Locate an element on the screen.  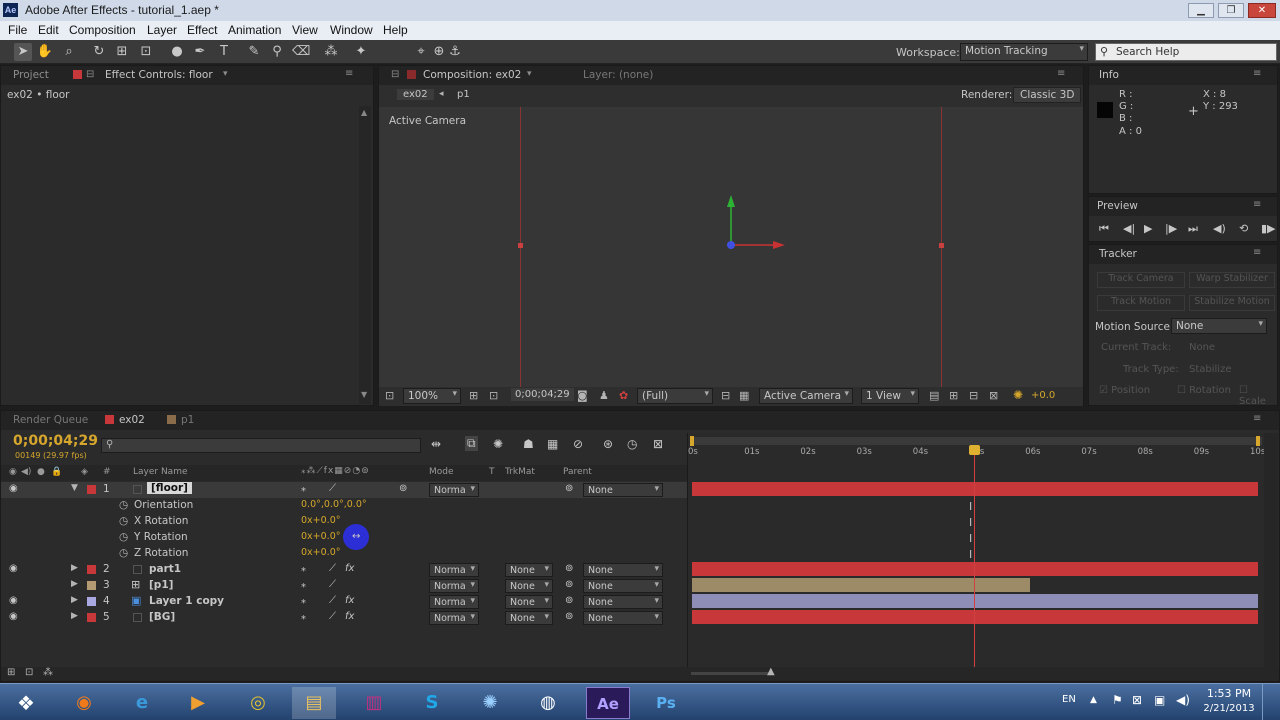
tab-tracker: Tracker is located at coordinates (1118, 254).